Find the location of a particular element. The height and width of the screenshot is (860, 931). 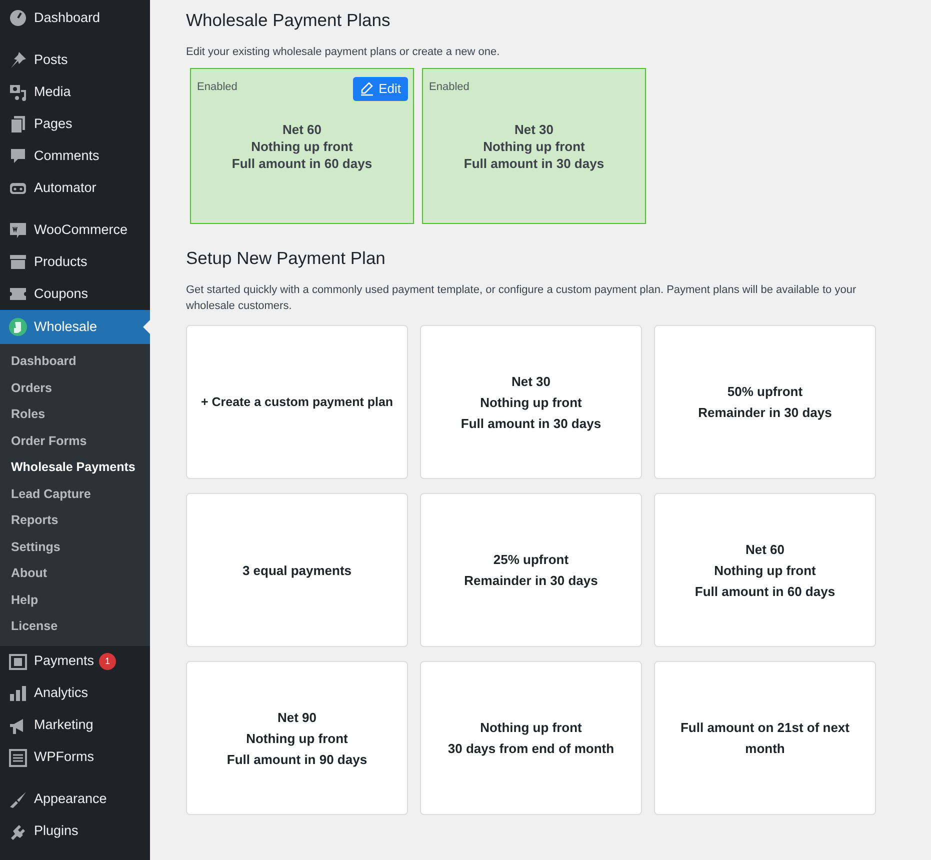

menu-label: Comments is located at coordinates (67, 155).